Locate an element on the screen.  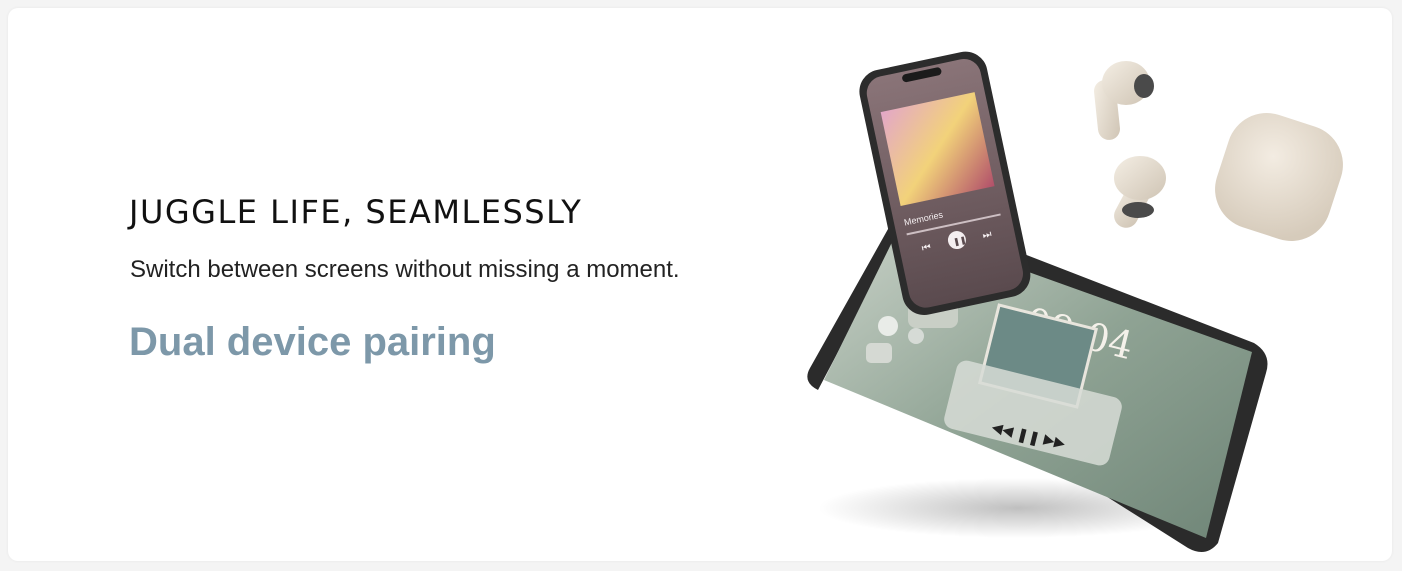
headline: JUGGLE LIFE, SEAMLESSLY is located at coordinates (356, 212).